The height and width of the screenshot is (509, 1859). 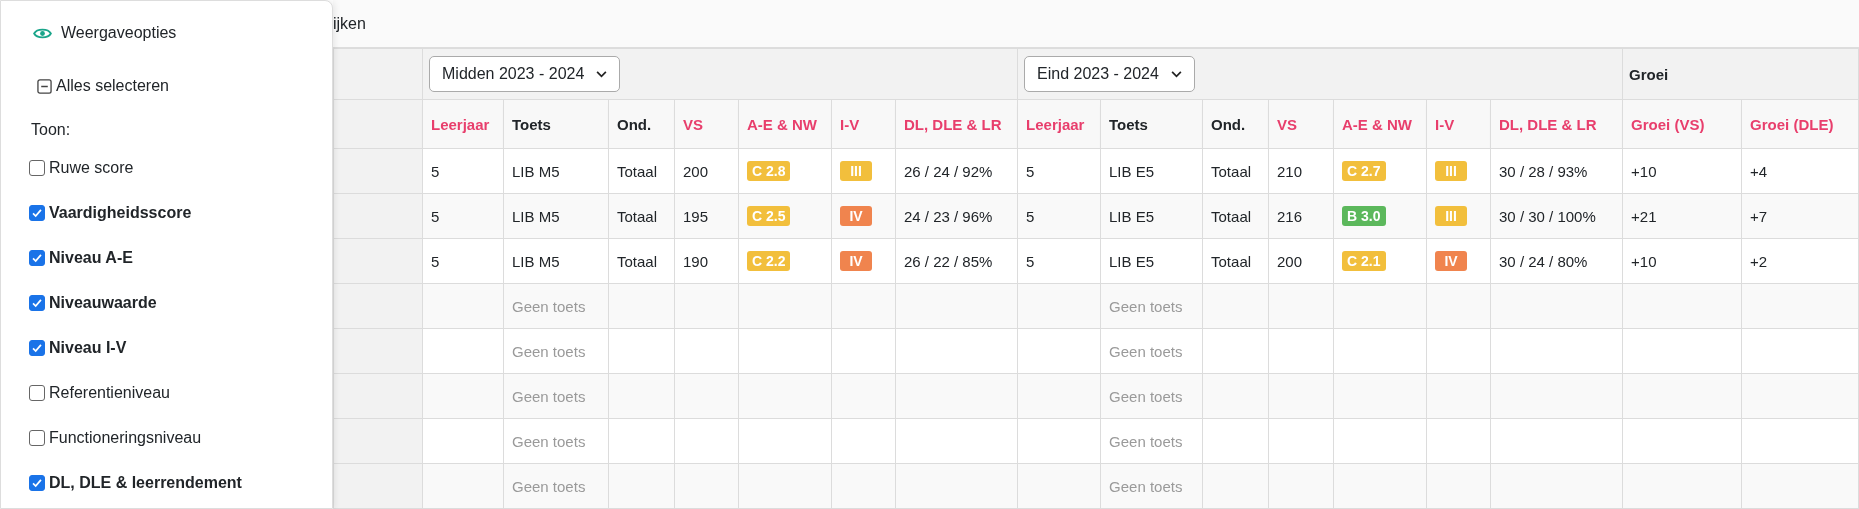 I want to click on period-select: Midden 2023 - 2024, so click(x=525, y=74).